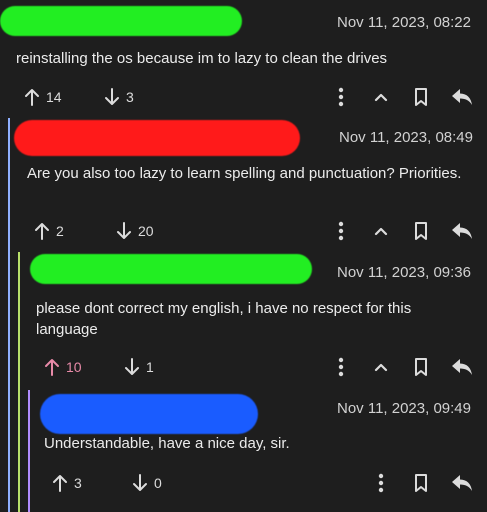 Image resolution: width=487 pixels, height=512 pixels. I want to click on upvote-button: 14, so click(43, 97).